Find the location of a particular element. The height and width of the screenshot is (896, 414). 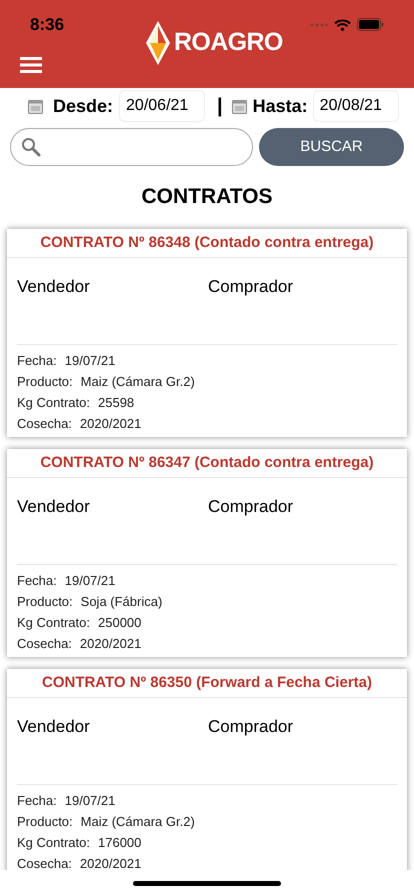

menu-icon is located at coordinates (31, 65).